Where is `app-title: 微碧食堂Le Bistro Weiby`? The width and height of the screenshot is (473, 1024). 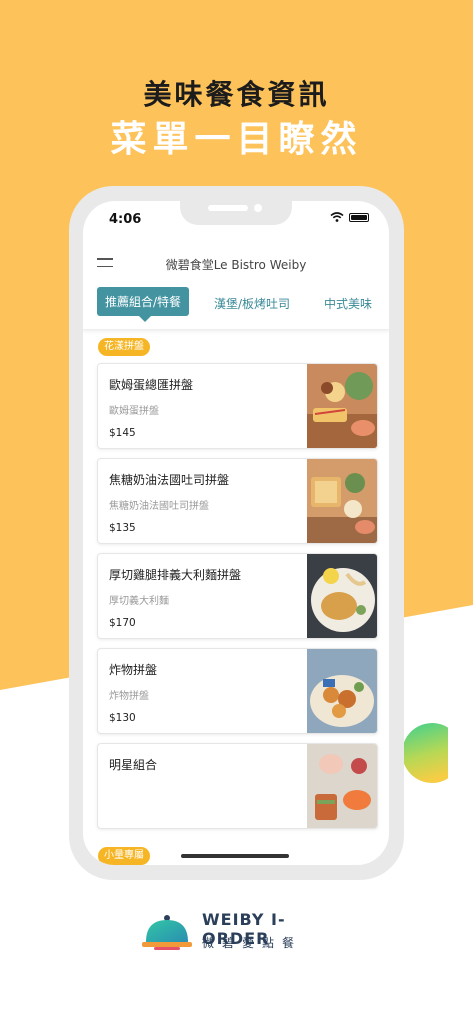
app-title: 微碧食堂Le Bistro Weiby is located at coordinates (236, 265).